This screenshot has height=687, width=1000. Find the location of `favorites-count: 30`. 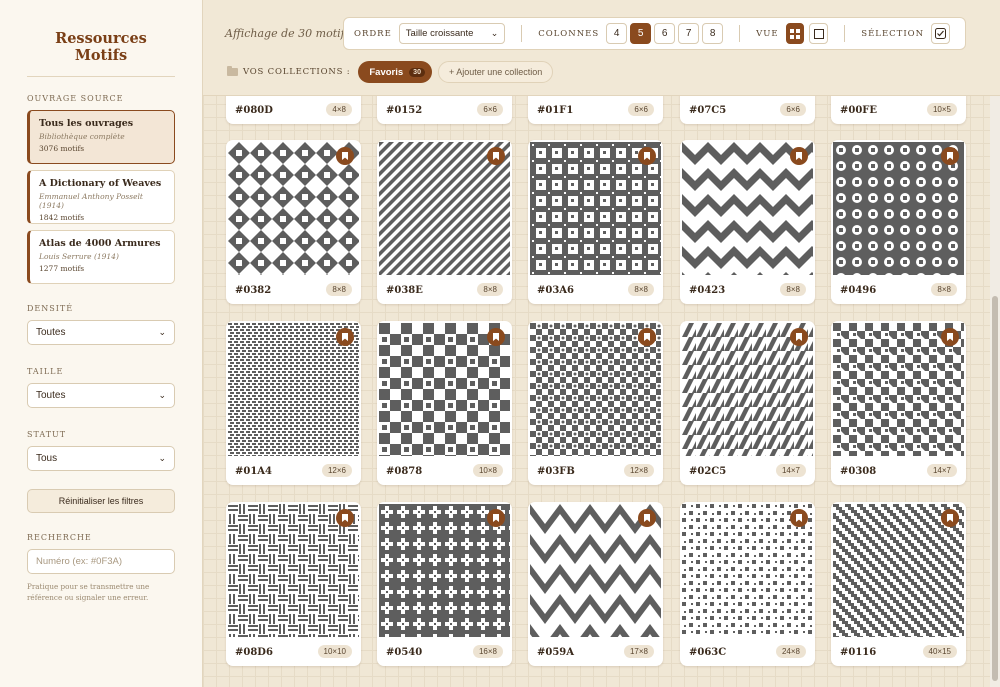

favorites-count: 30 is located at coordinates (417, 72).